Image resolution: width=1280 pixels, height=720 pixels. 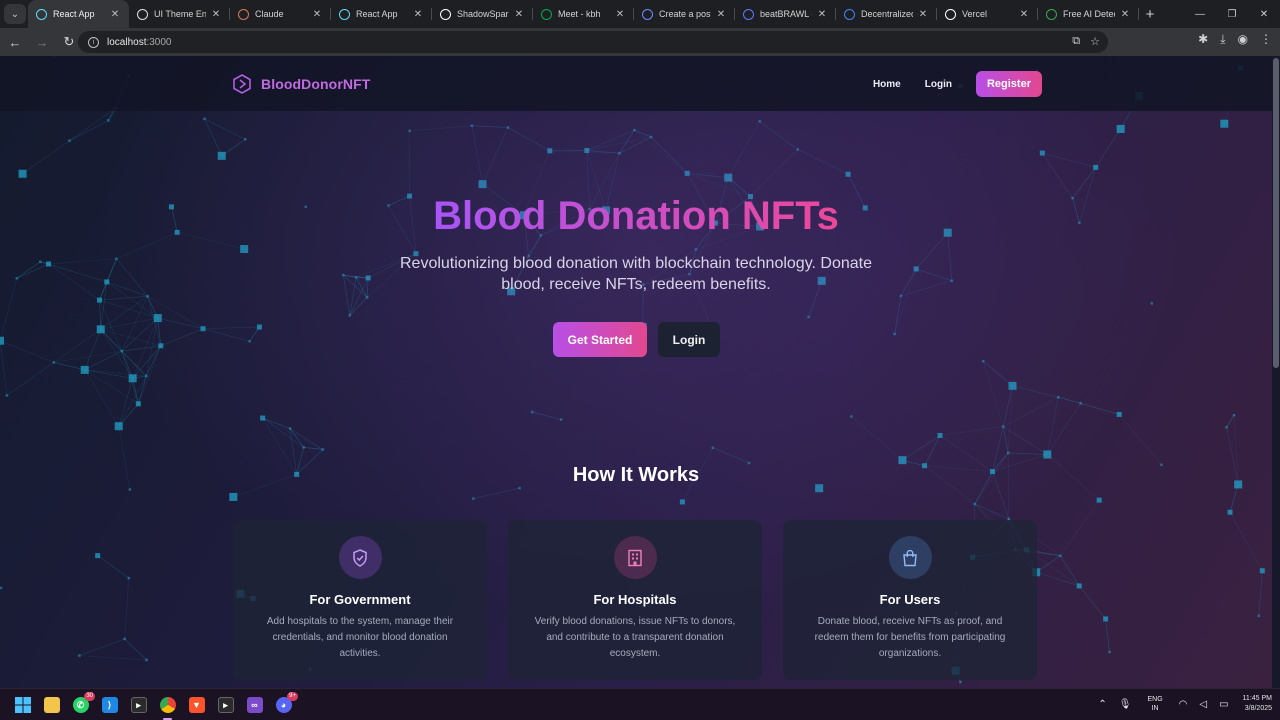 I want to click on browser-tab: UI Theme Enha ✕, so click(x=179, y=14).